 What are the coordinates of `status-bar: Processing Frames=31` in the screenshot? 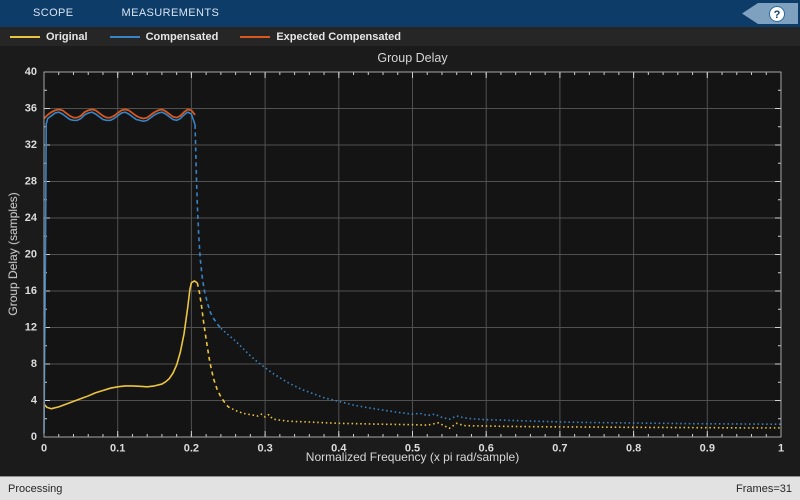 It's located at (400, 488).